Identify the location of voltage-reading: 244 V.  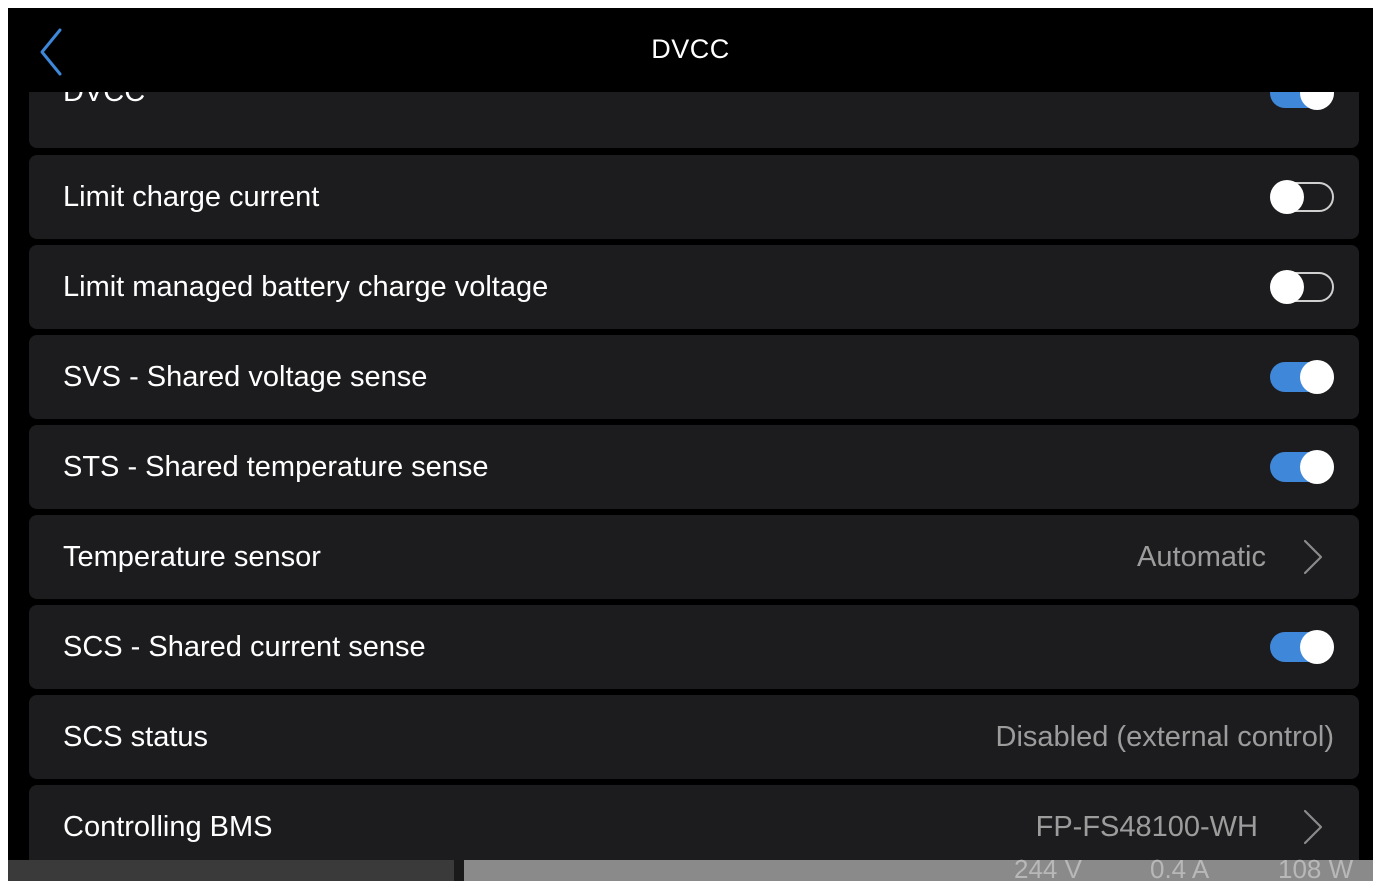
(1048, 867).